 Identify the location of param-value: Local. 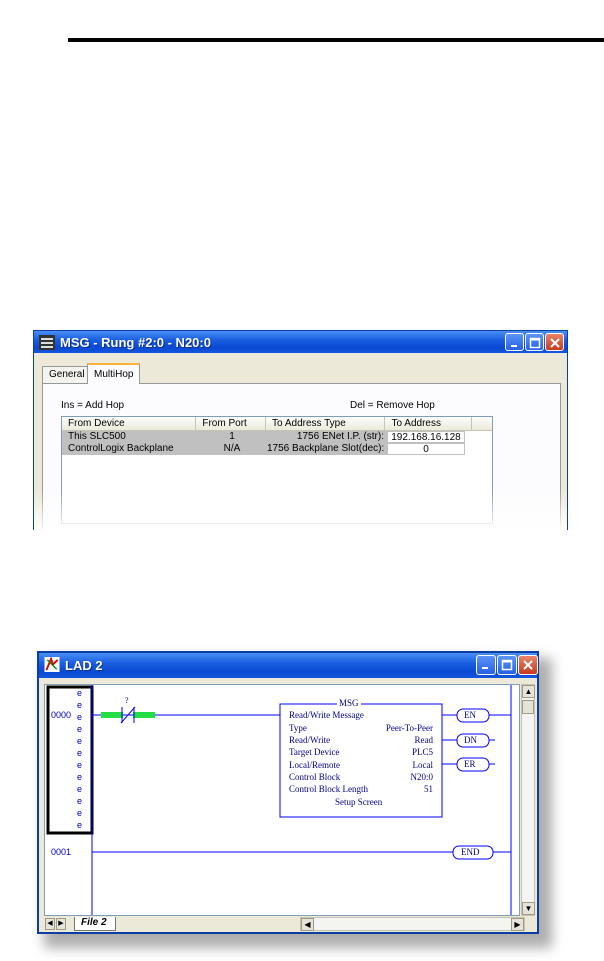
(423, 765).